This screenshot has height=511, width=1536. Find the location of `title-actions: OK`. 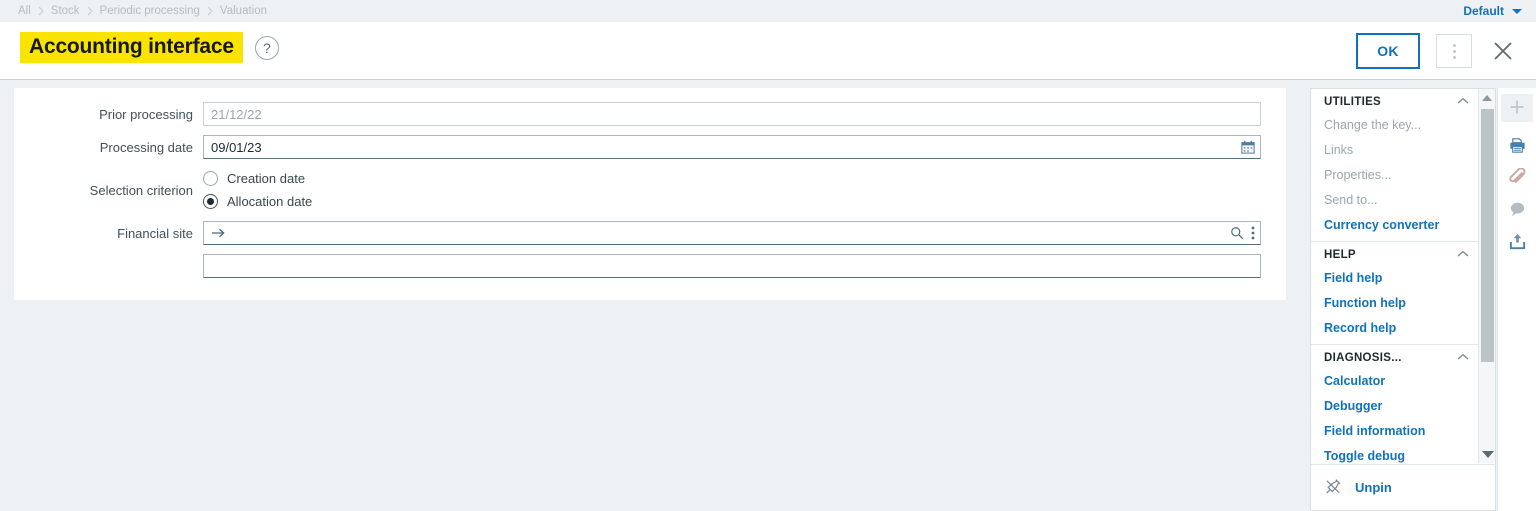

title-actions: OK is located at coordinates (1437, 51).